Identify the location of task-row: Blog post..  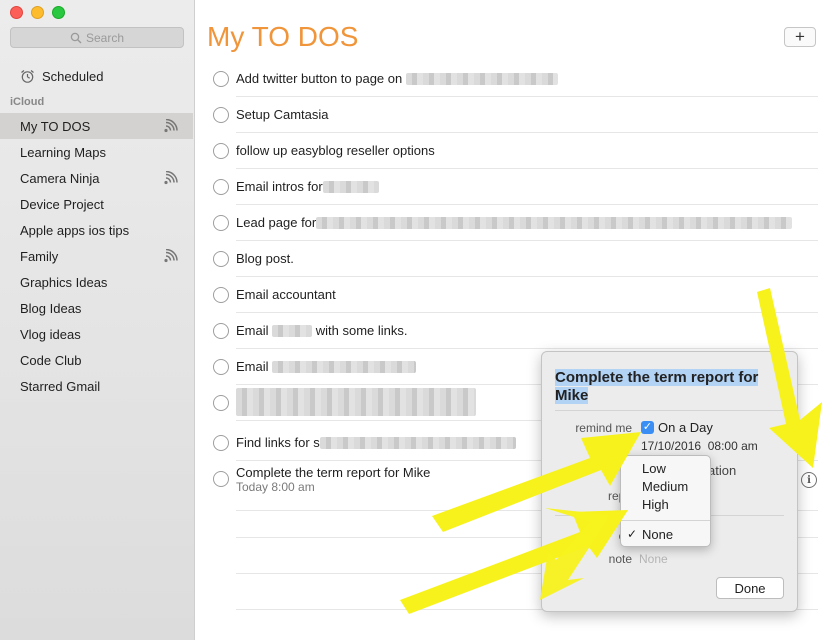
(512, 259).